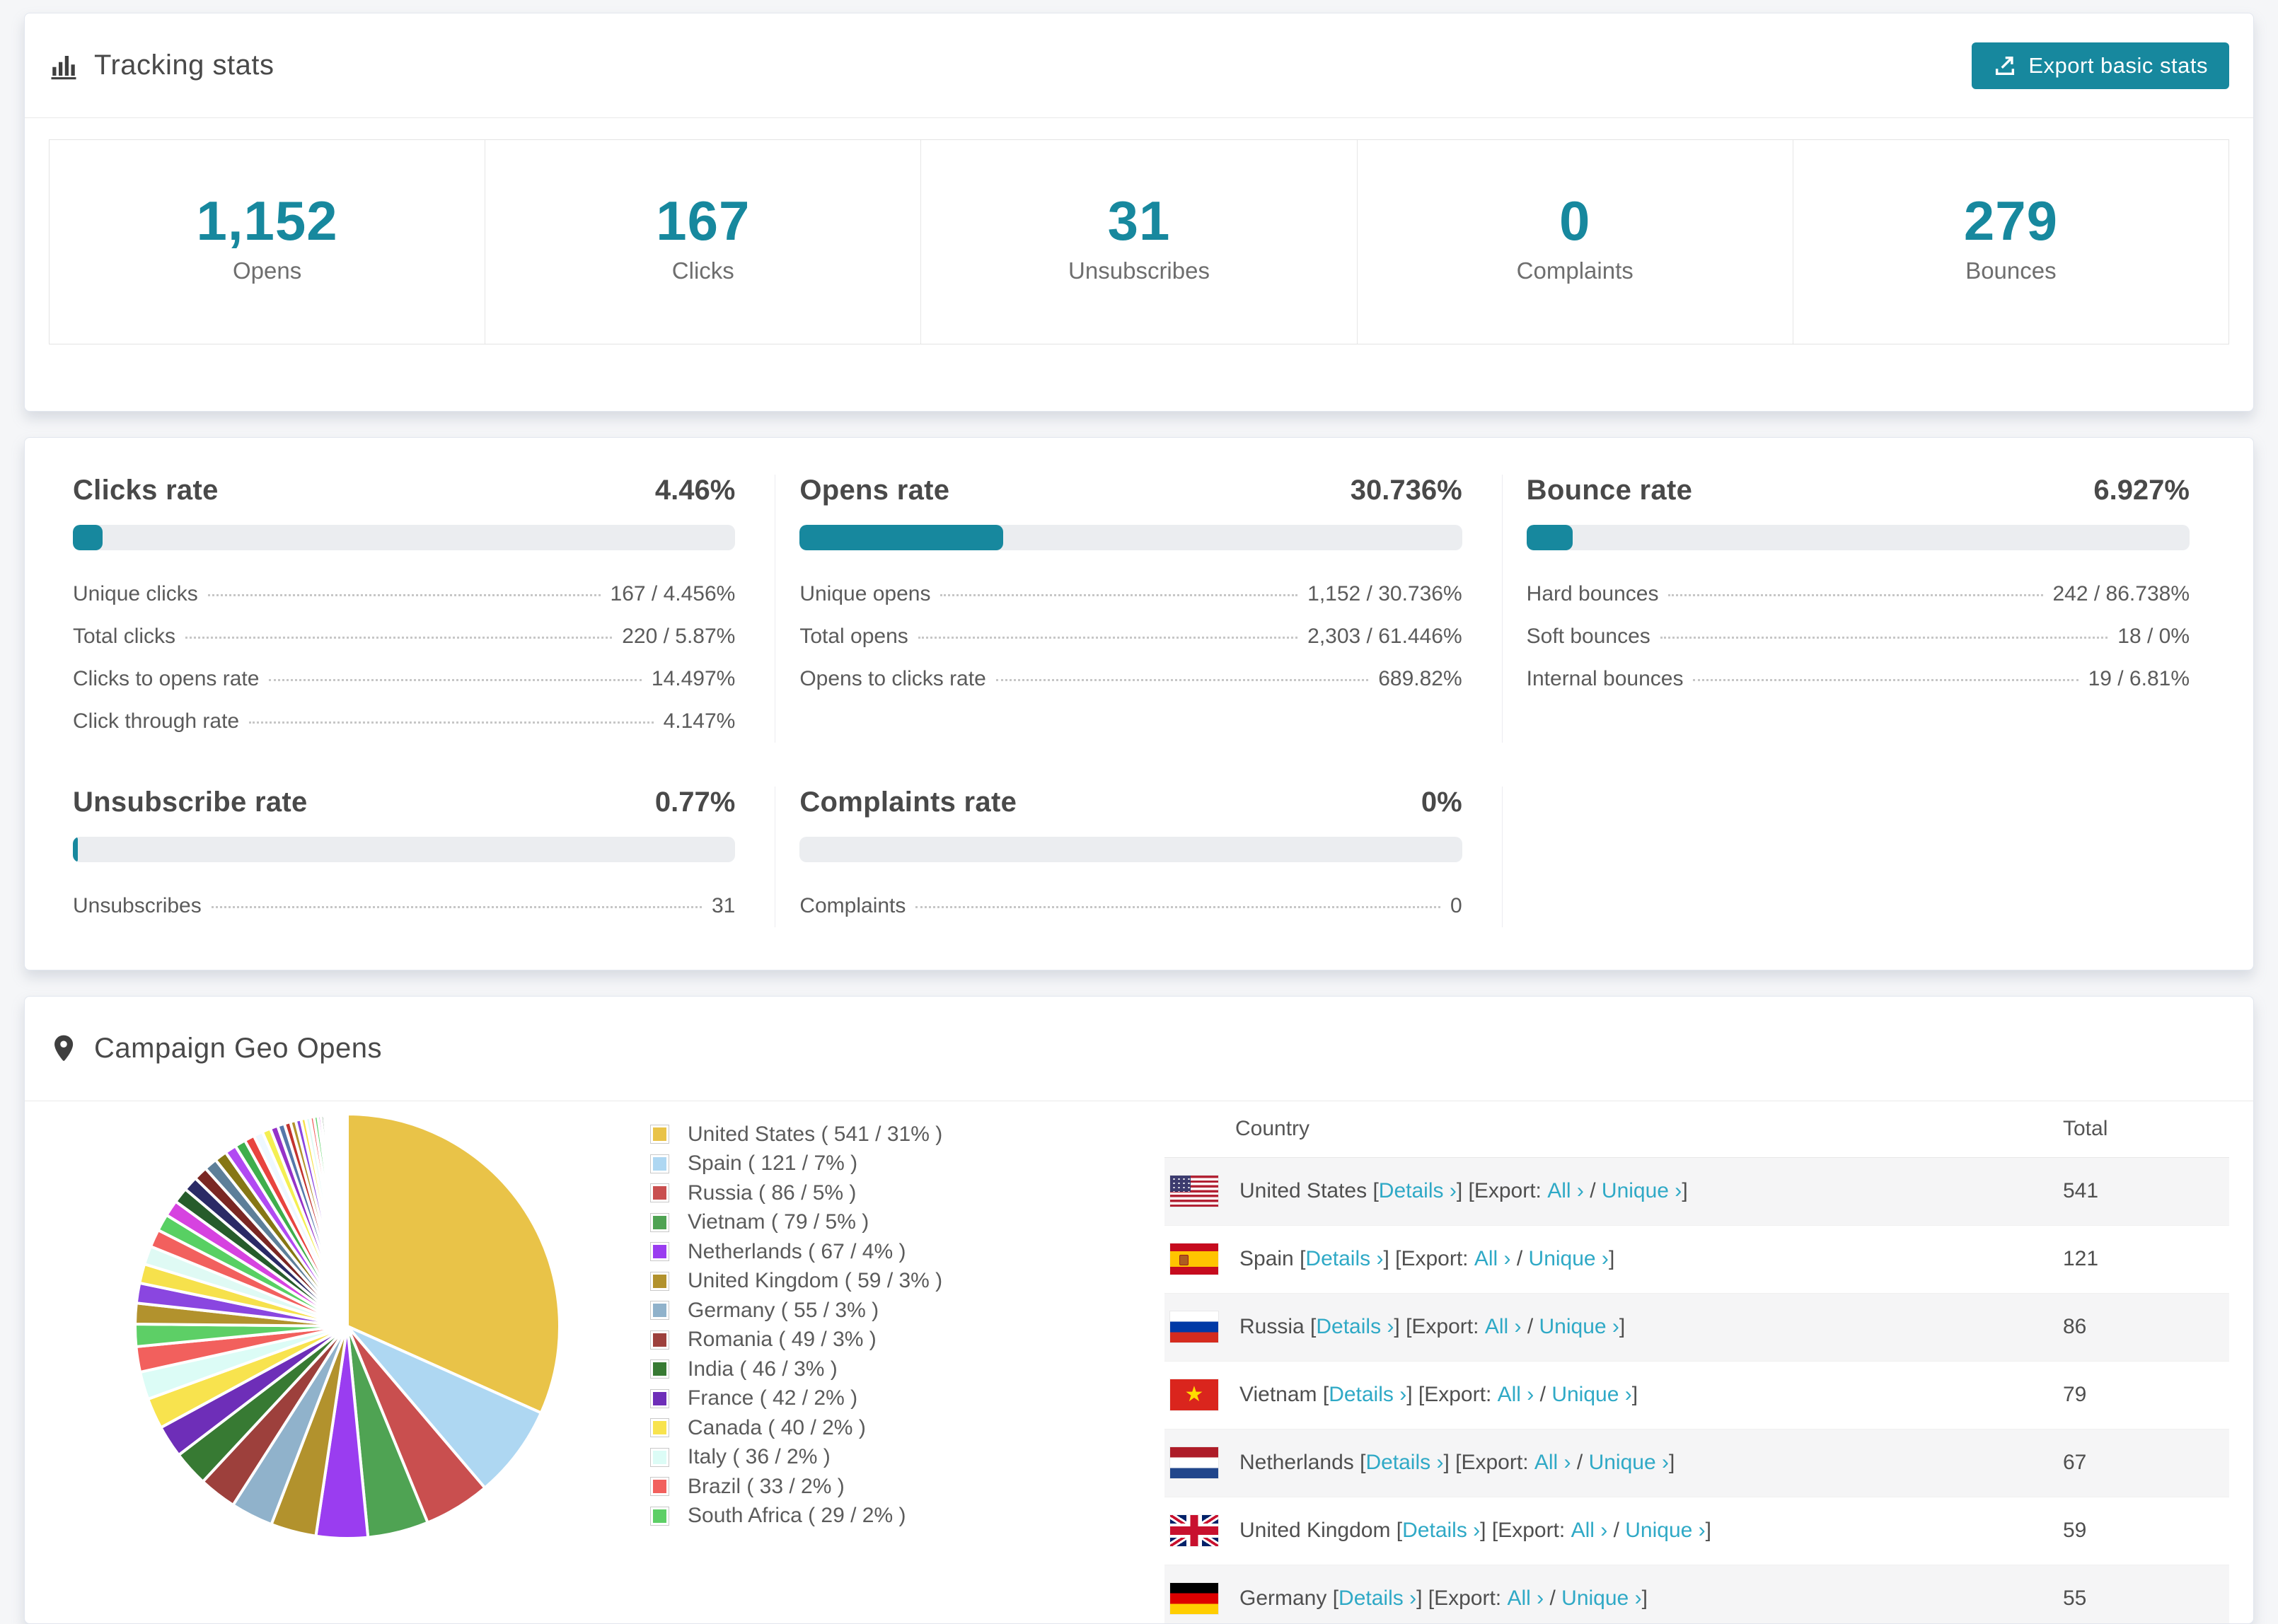 Image resolution: width=2278 pixels, height=1624 pixels. I want to click on stat-label: Clicks, so click(702, 270).